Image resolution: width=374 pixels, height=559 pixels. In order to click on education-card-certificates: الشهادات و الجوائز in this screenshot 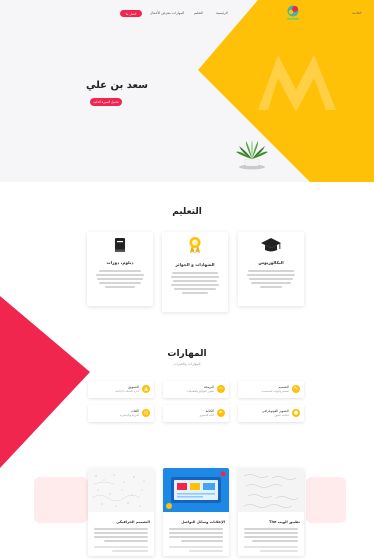, I will do `click(195, 272)`.